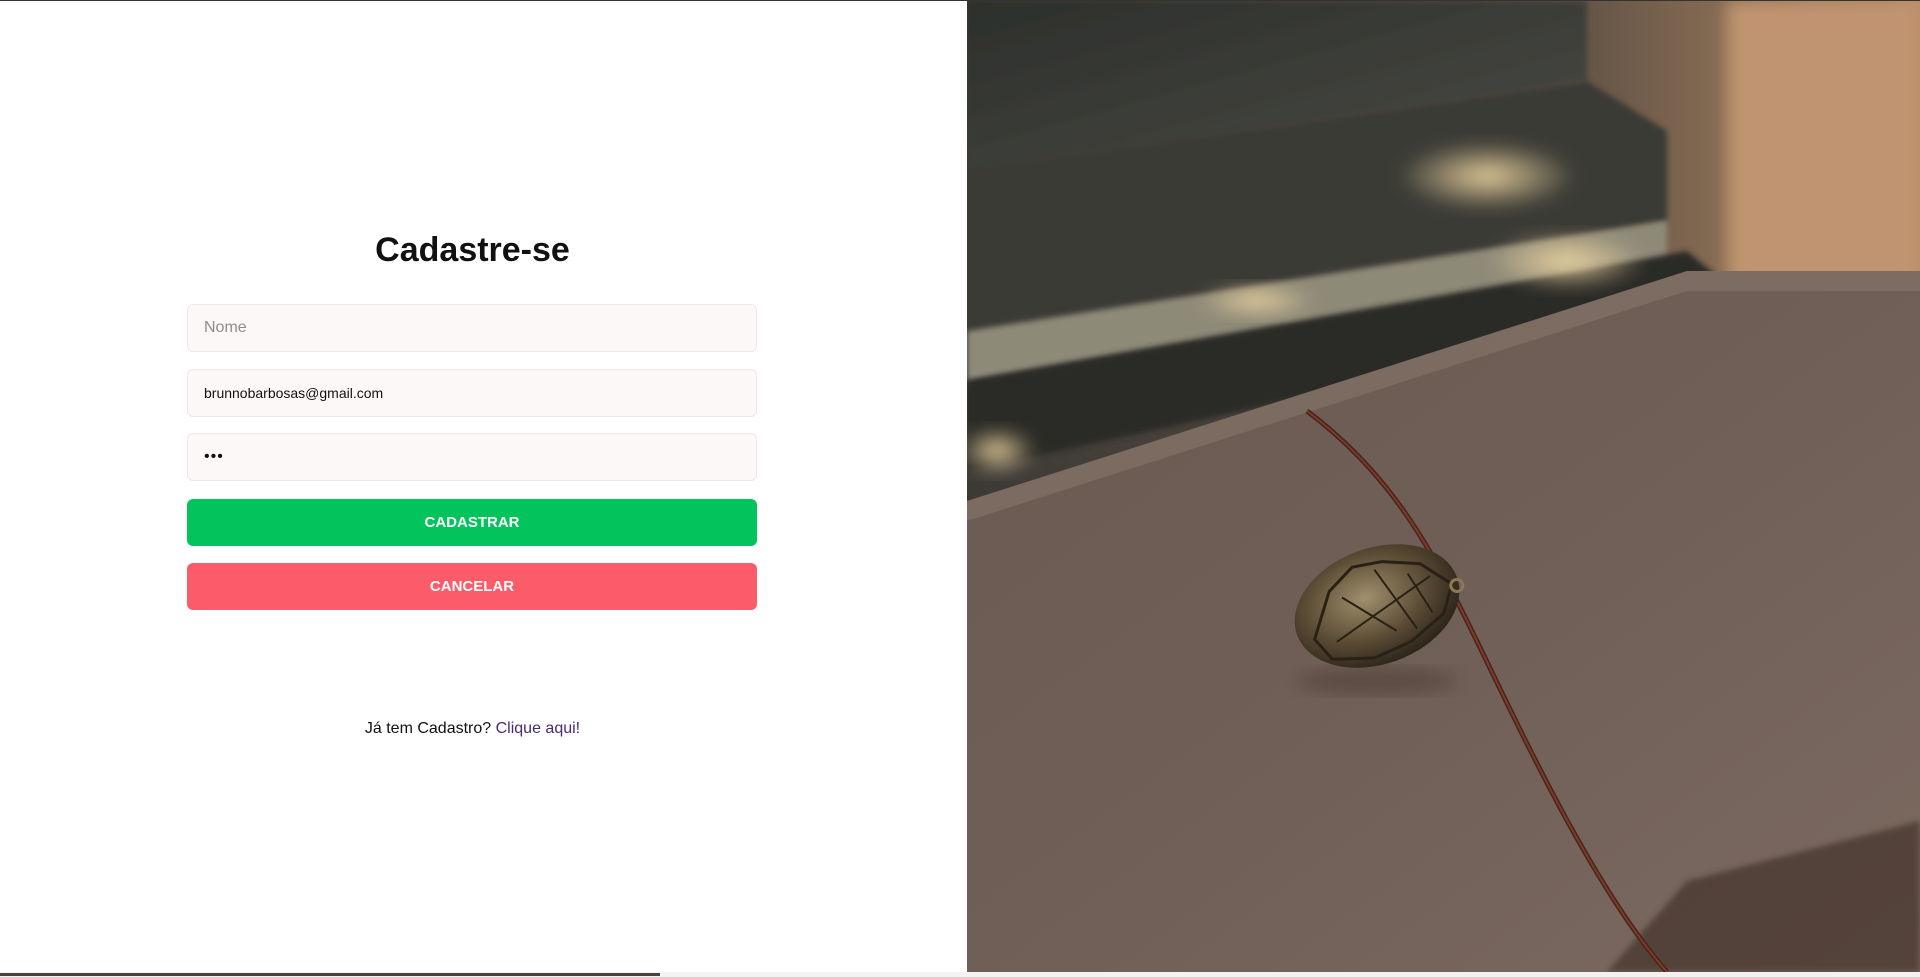 Image resolution: width=1920 pixels, height=977 pixels. I want to click on login-prompt-text: Já tem Cadastro?, so click(428, 728).